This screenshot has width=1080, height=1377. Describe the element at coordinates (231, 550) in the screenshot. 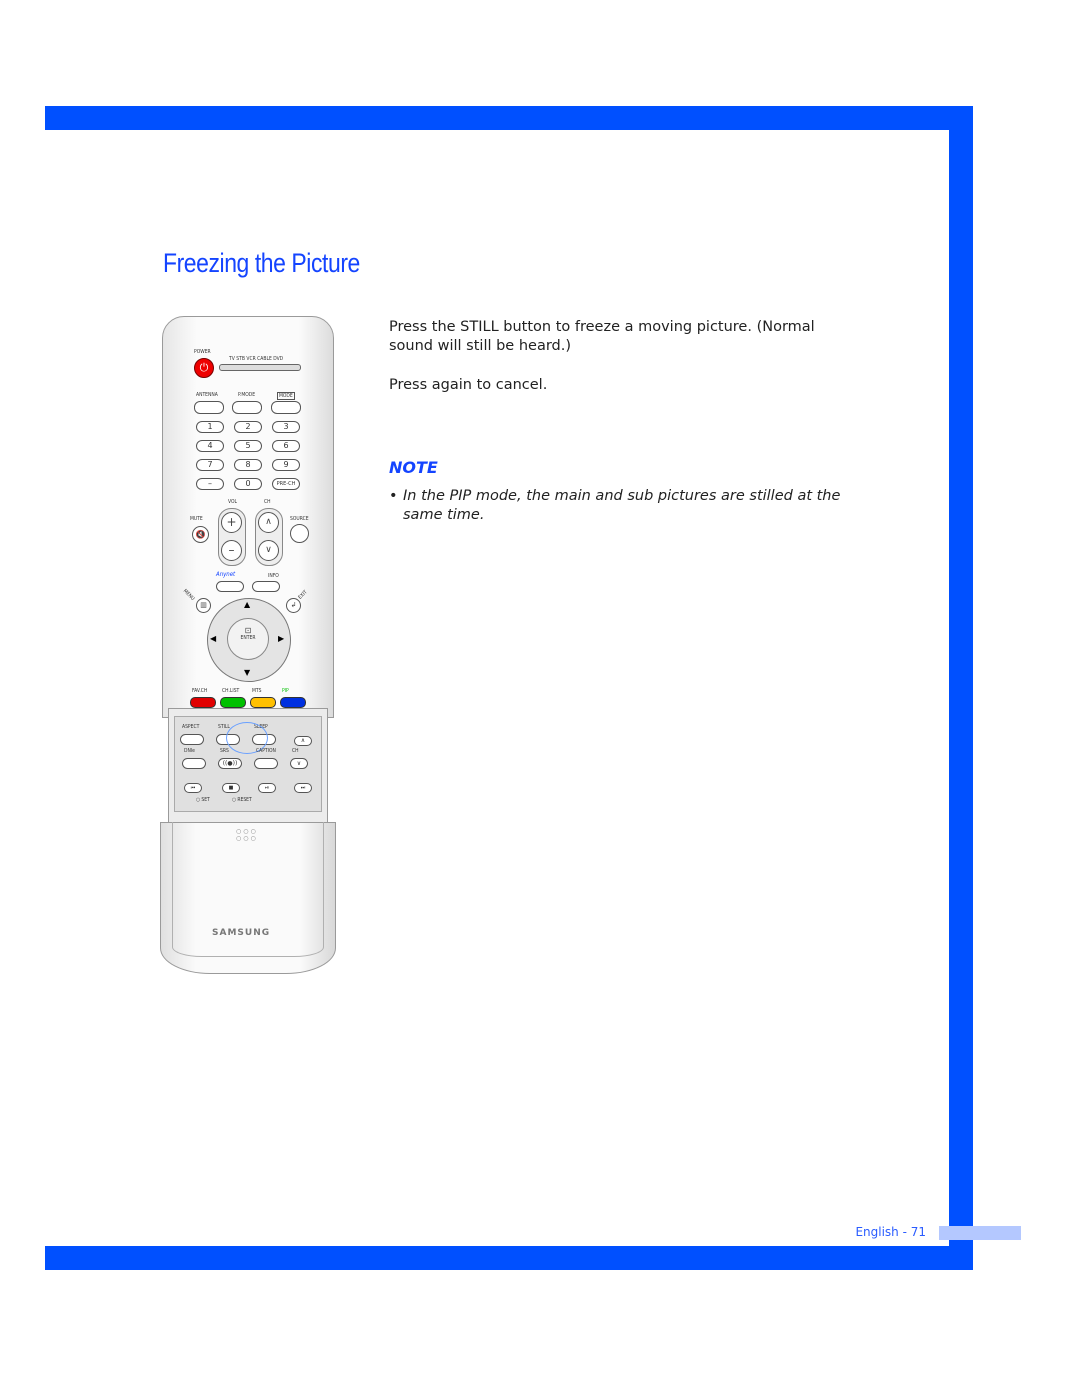

I see `volume-down-button: –` at that location.